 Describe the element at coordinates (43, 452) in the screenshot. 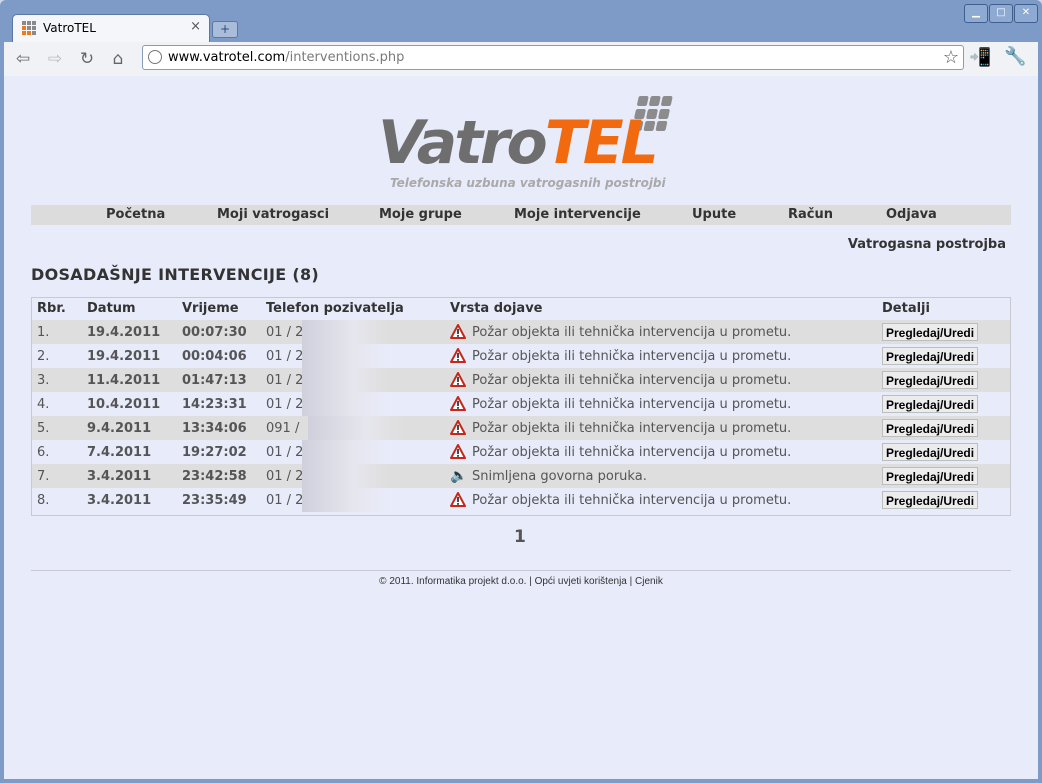

I see `row-number: 6.` at that location.